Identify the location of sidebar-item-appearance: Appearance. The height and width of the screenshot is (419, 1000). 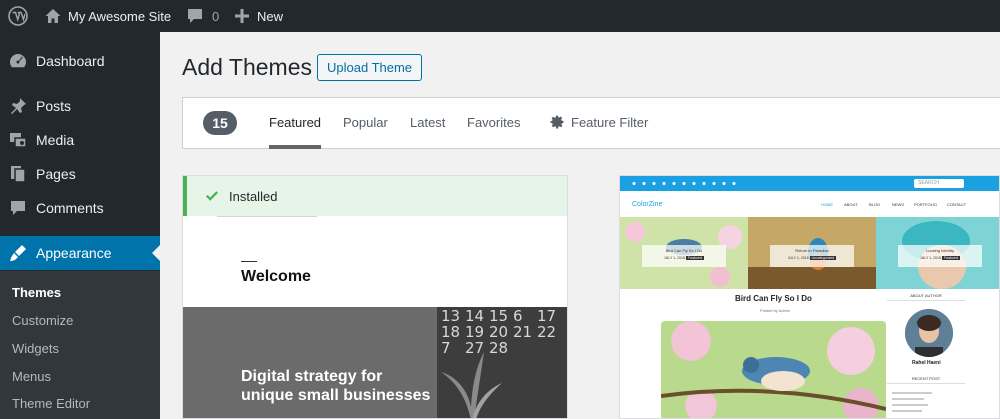
(80, 253).